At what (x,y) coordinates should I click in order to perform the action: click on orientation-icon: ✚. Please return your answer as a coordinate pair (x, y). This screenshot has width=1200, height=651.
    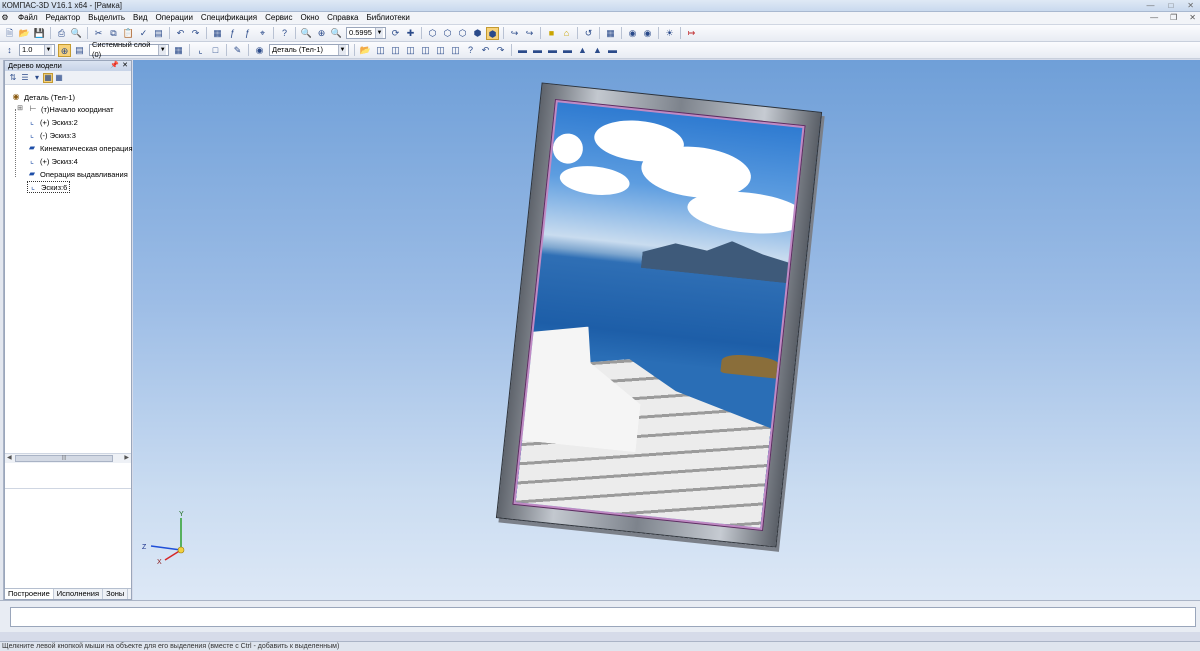
    Looking at the image, I should click on (410, 33).